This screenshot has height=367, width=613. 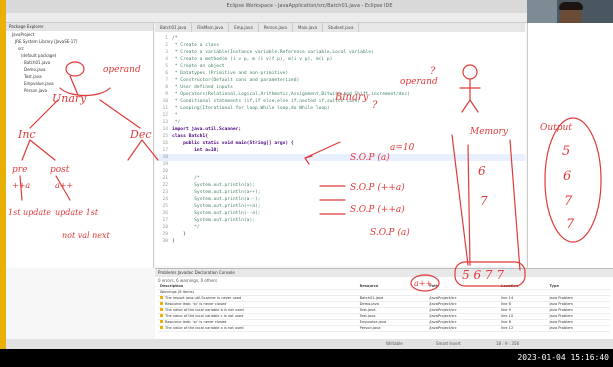 What do you see at coordinates (79, 69) in the screenshot?
I see `explorer-item: Demo.java` at bounding box center [79, 69].